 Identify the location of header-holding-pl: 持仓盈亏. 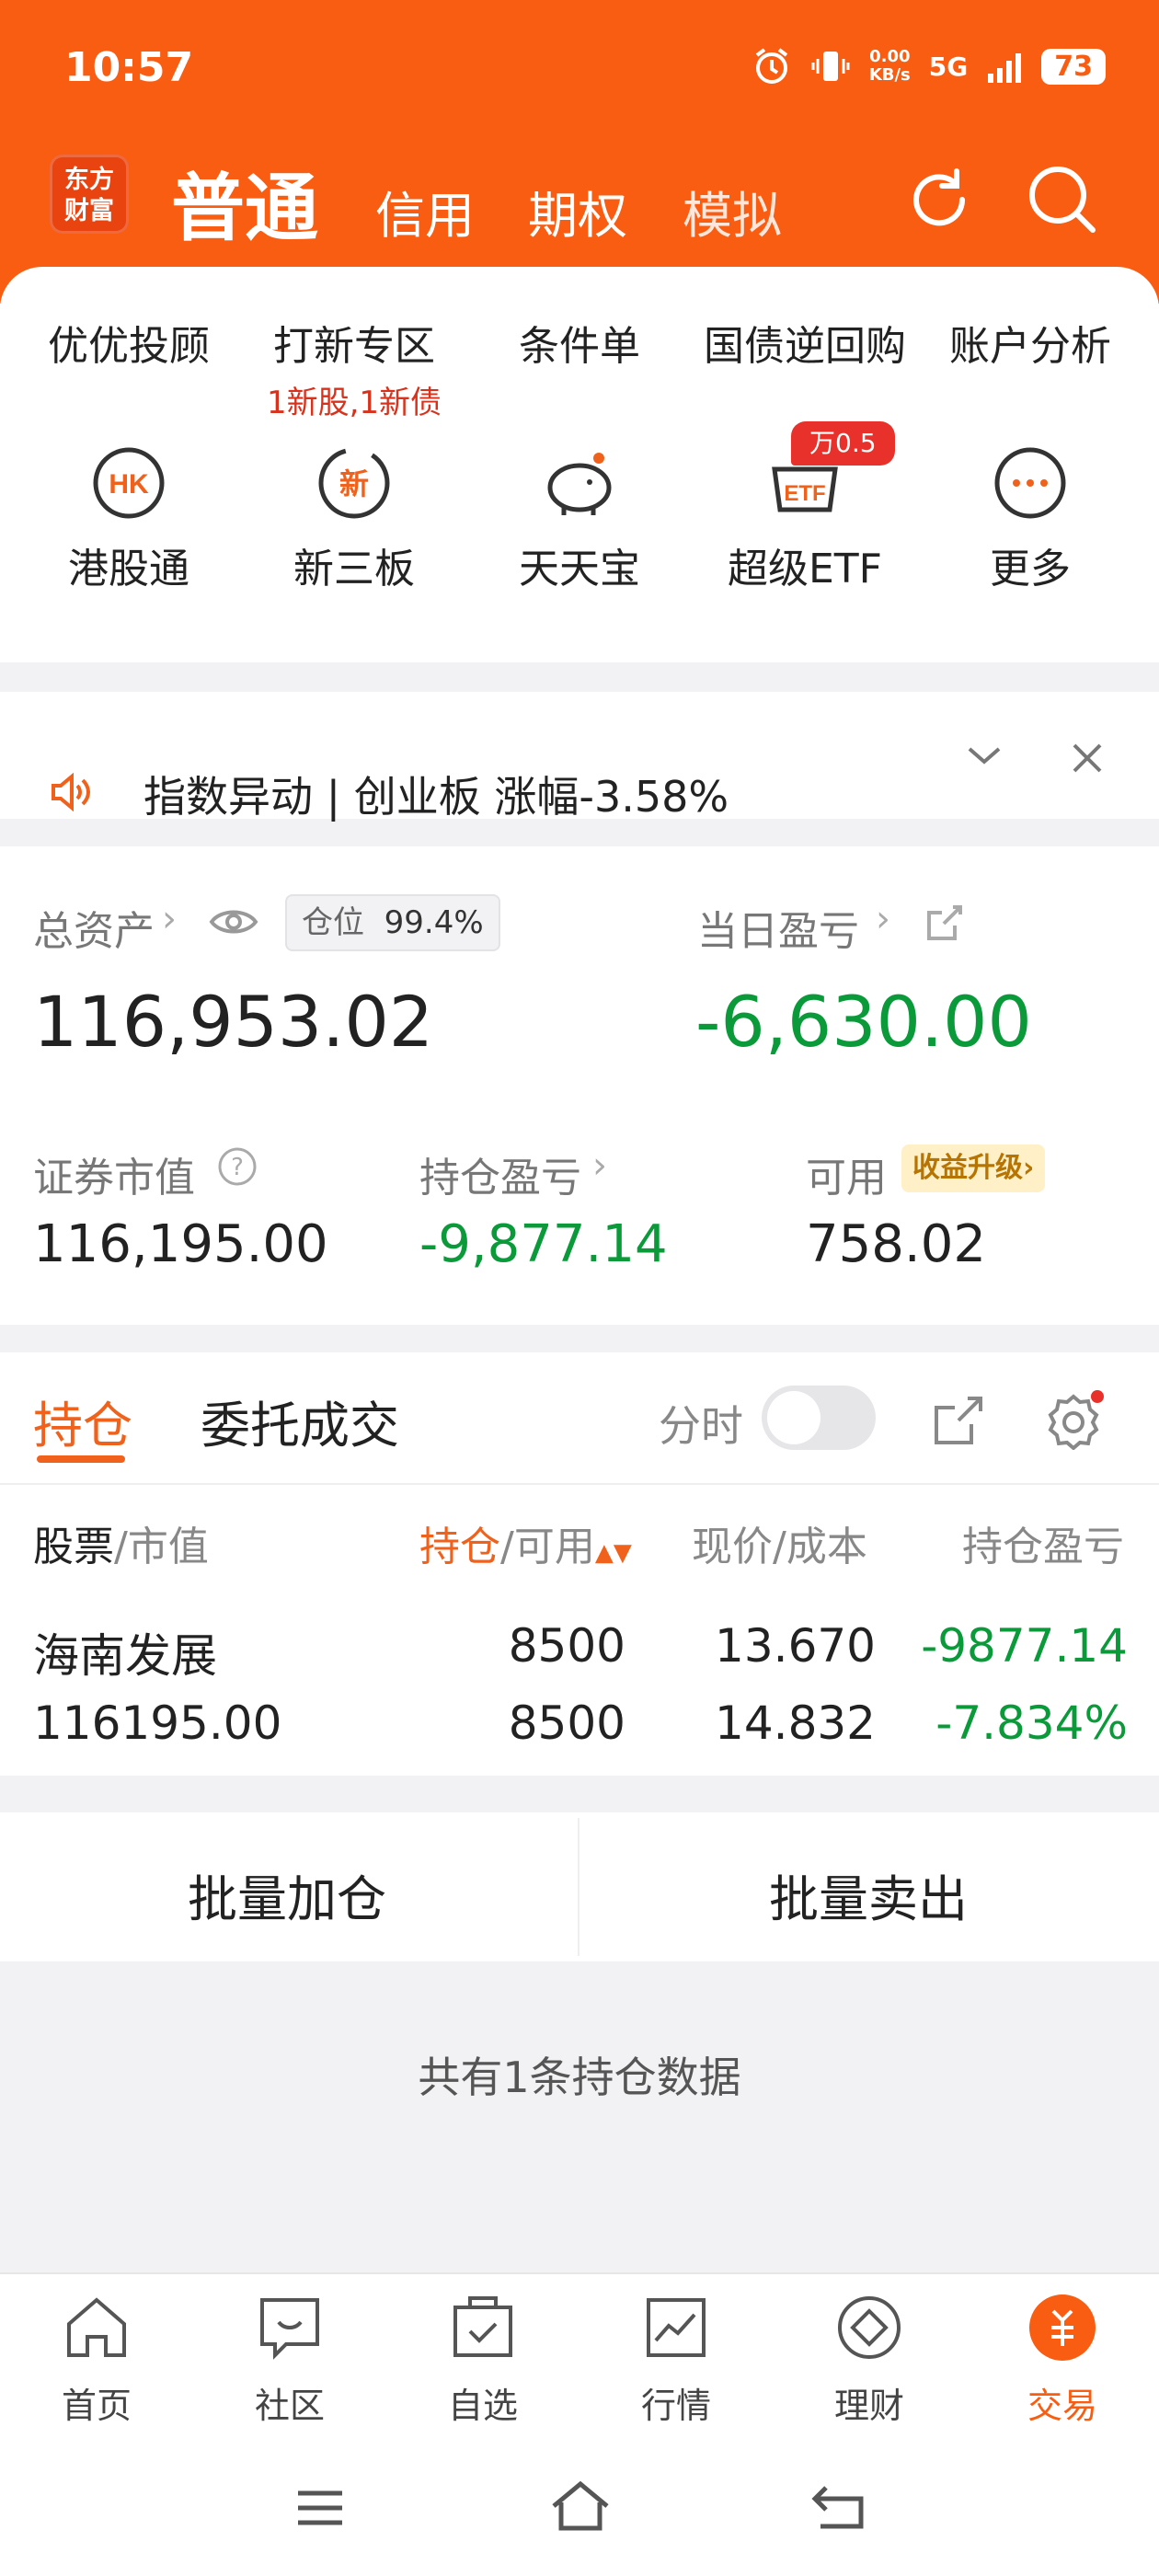
(1054, 1542).